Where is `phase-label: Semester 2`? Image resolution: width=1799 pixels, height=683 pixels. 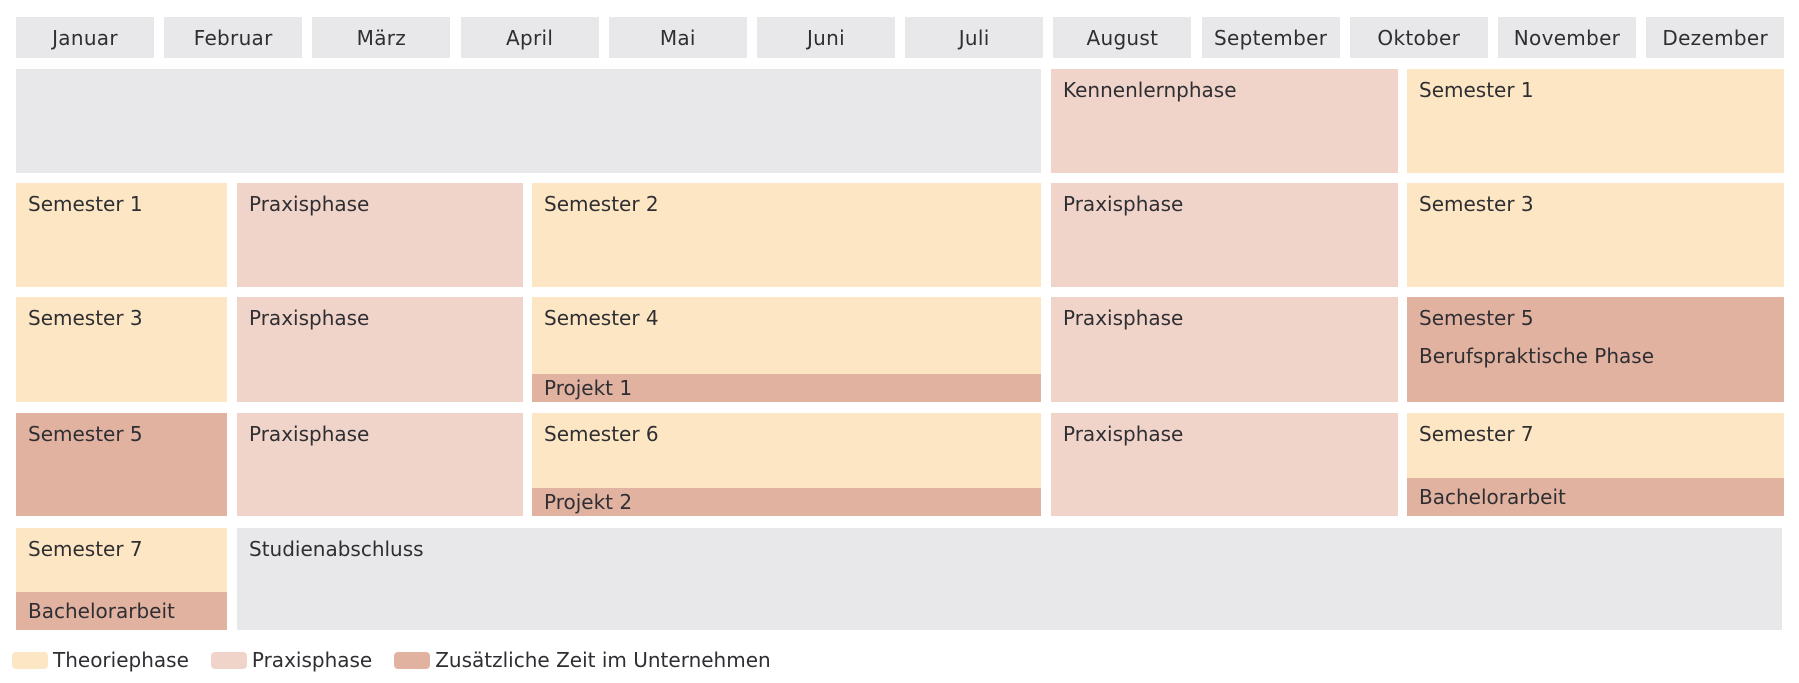 phase-label: Semester 2 is located at coordinates (601, 204).